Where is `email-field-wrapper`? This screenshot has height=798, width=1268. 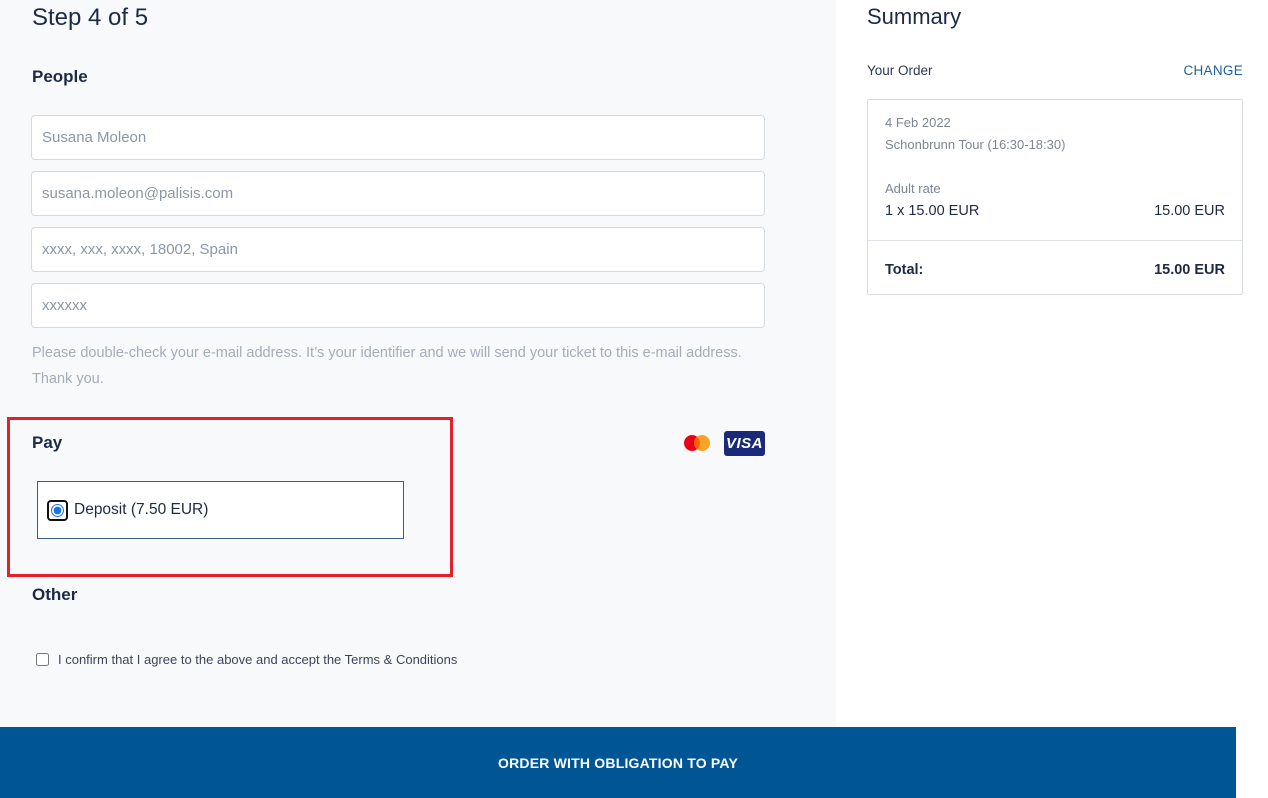
email-field-wrapper is located at coordinates (398, 193).